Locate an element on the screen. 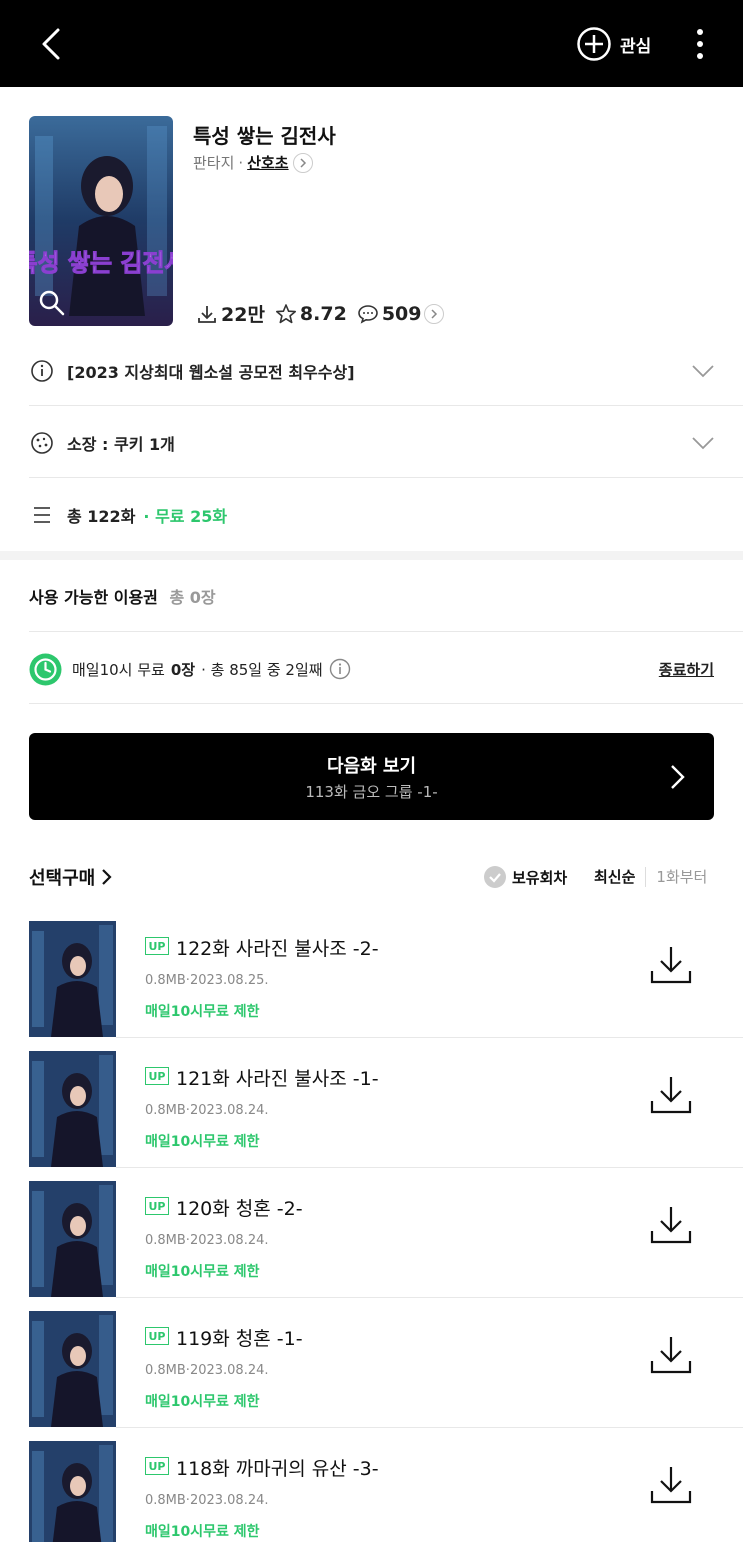 The image size is (743, 1542). sort-options: 최신순 1화부터 is located at coordinates (650, 876).